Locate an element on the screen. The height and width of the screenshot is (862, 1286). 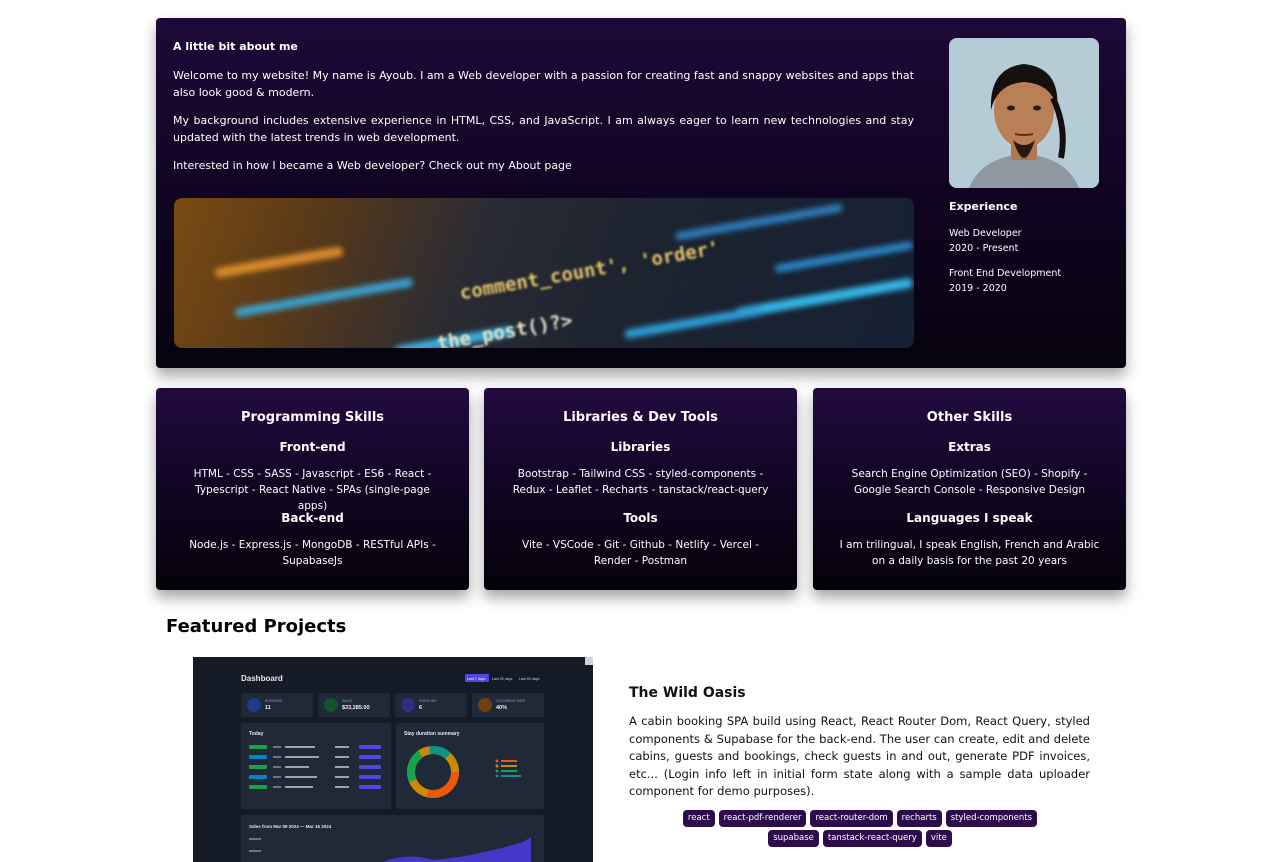
tech-tag: vite is located at coordinates (938, 838).